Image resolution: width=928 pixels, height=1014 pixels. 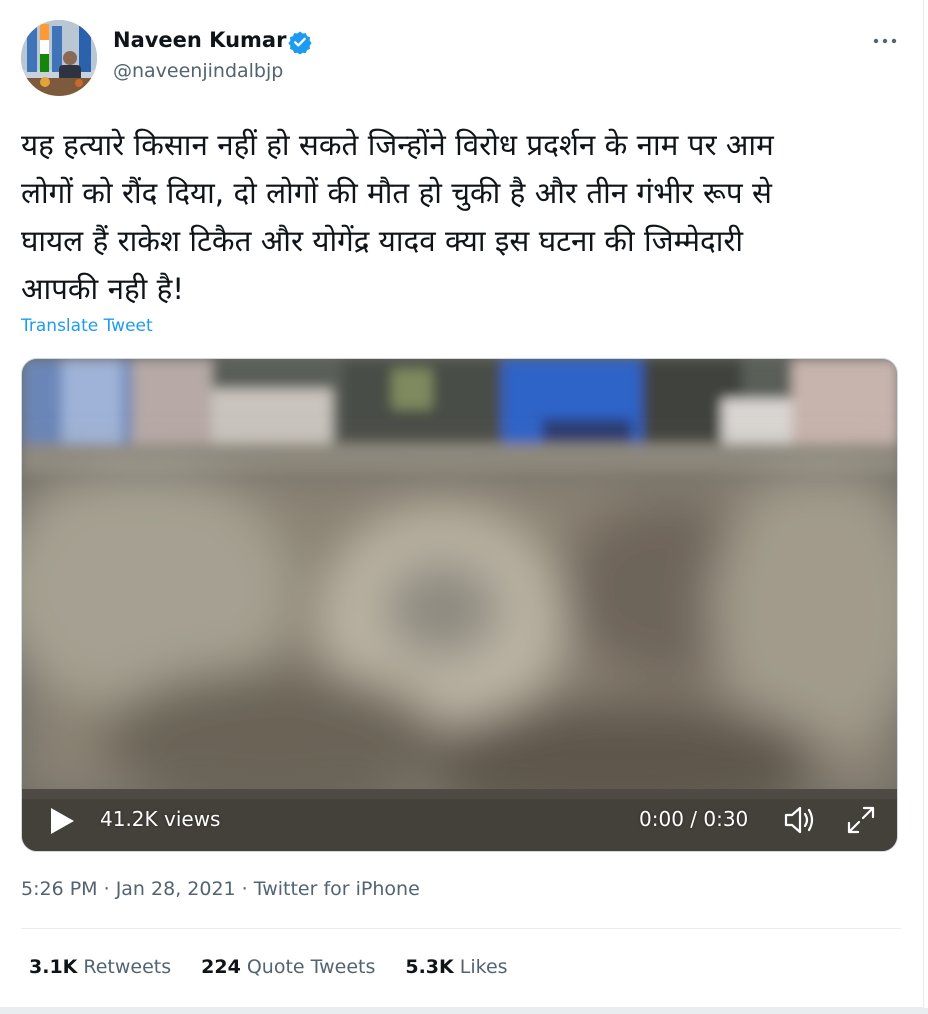 I want to click on translate-tweet-link: Translate Tweet, so click(x=87, y=326).